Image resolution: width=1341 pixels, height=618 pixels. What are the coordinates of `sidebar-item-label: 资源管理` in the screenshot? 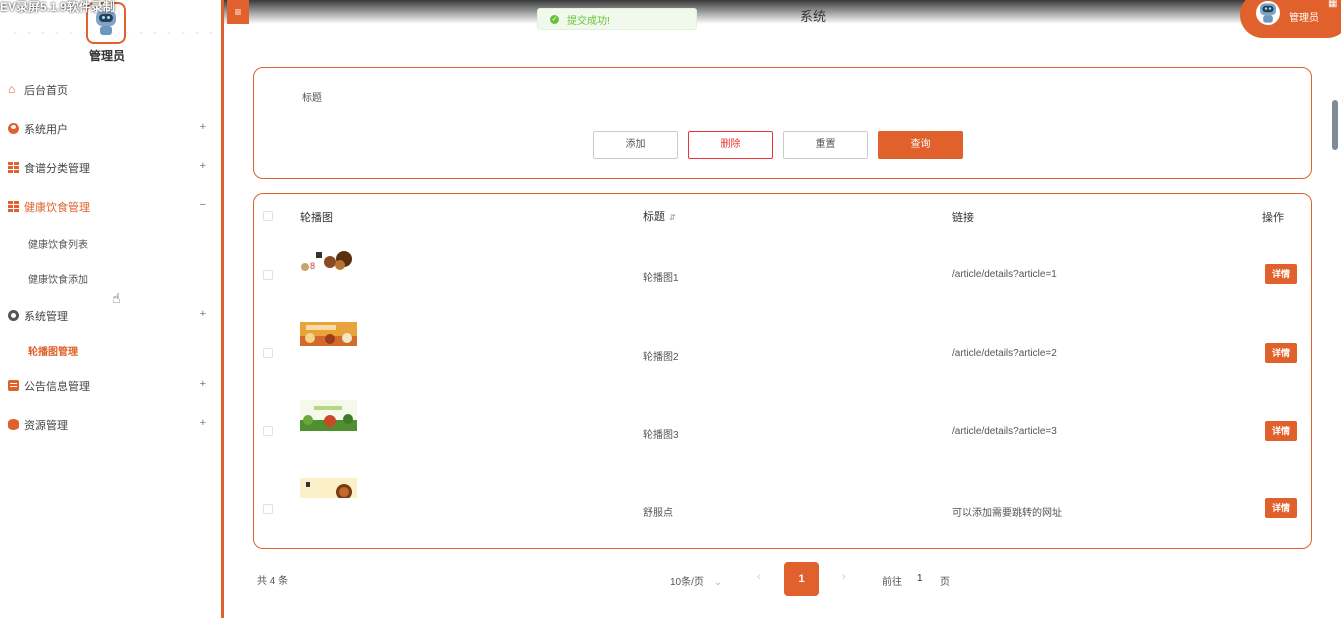 It's located at (46, 425).